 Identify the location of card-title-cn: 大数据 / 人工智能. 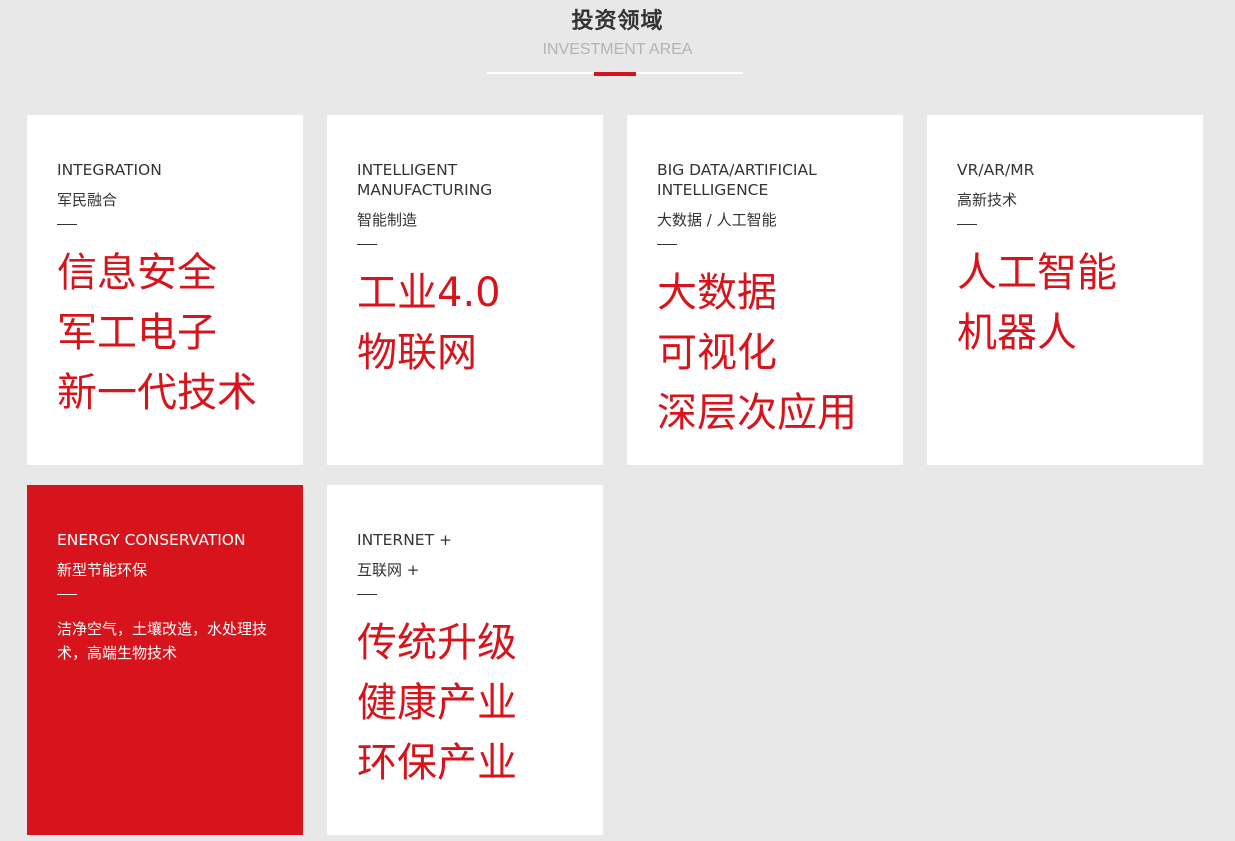
(717, 220).